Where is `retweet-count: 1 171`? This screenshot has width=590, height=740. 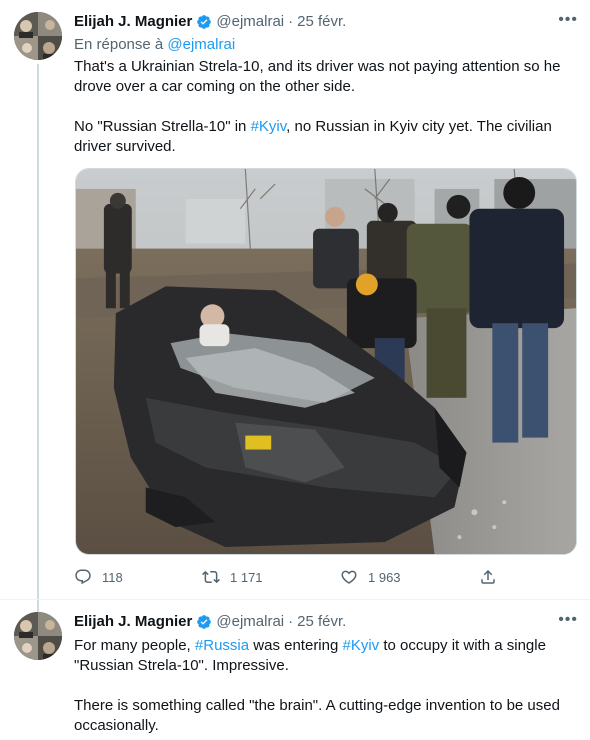
retweet-count: 1 171 is located at coordinates (246, 577).